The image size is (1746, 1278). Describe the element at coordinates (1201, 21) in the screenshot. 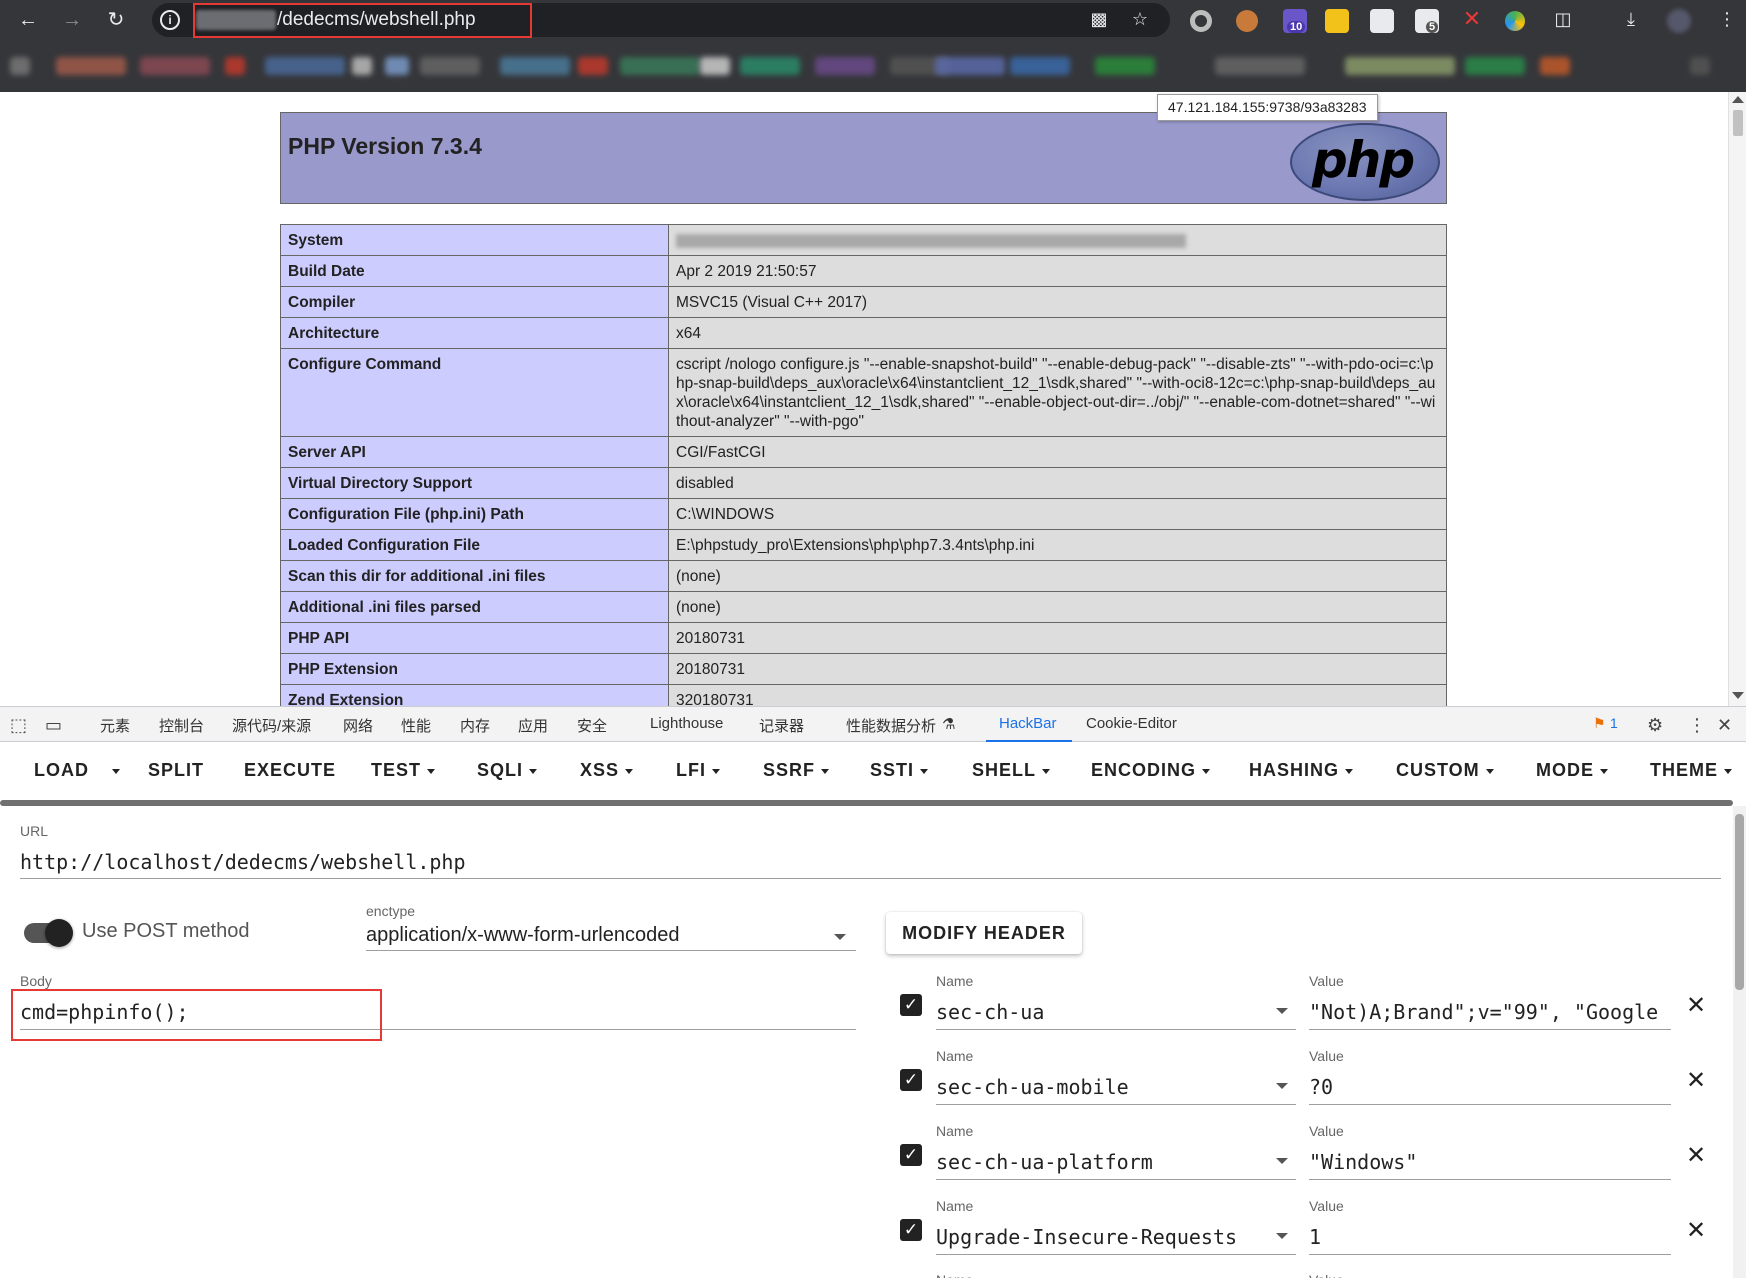

I see `extension-circle-icon` at that location.